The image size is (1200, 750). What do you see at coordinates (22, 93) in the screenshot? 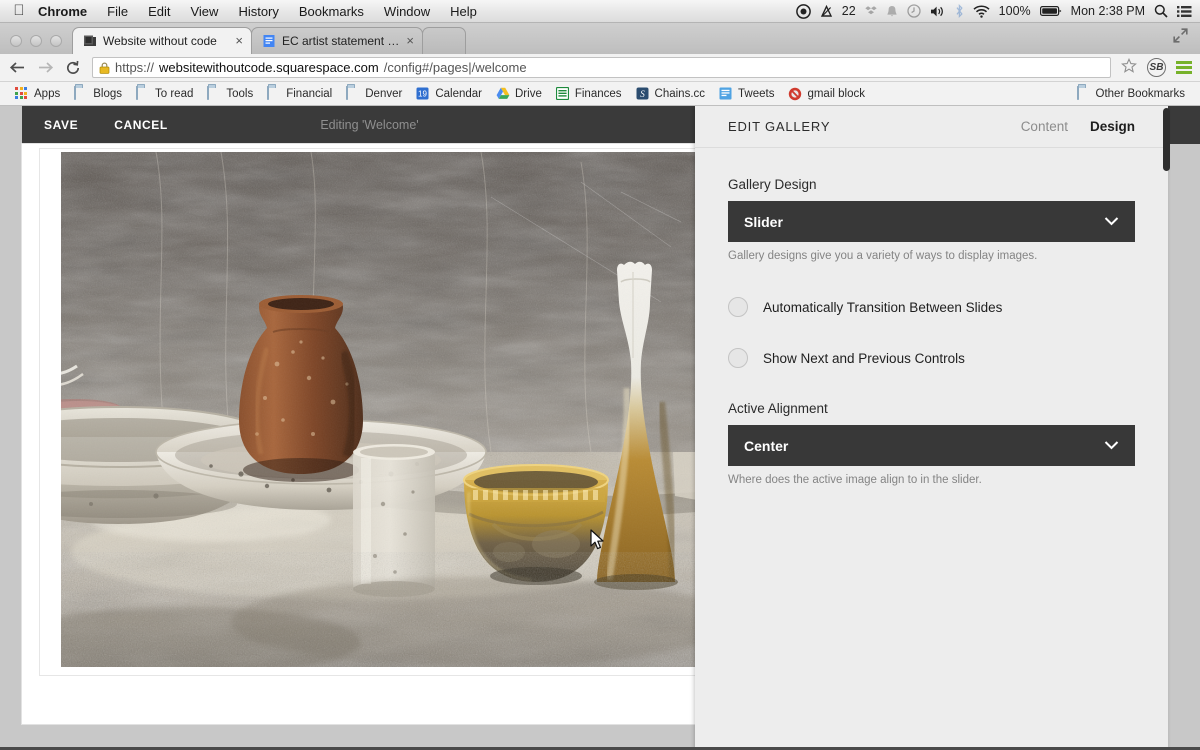
I see `apps-grid-icon` at bounding box center [22, 93].